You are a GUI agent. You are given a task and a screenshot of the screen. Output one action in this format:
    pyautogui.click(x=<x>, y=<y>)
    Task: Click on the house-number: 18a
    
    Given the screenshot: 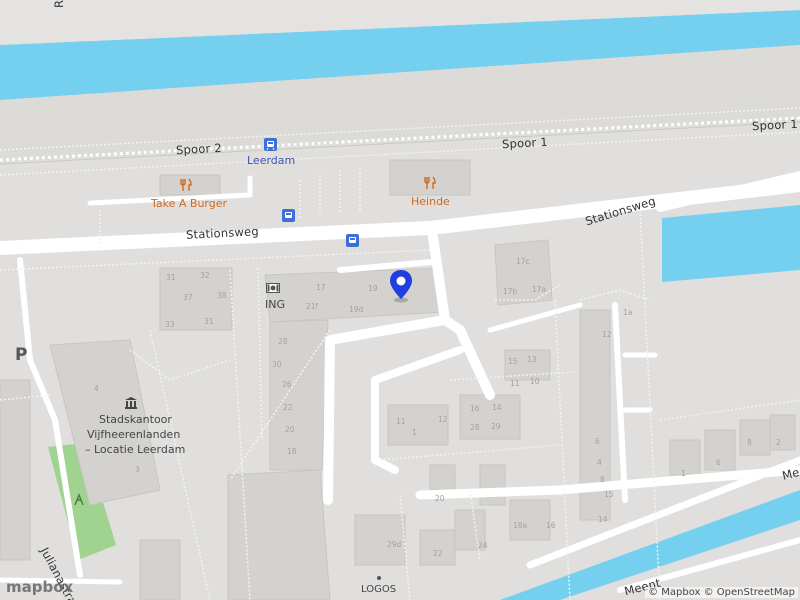 What is the action you would take?
    pyautogui.click(x=520, y=525)
    